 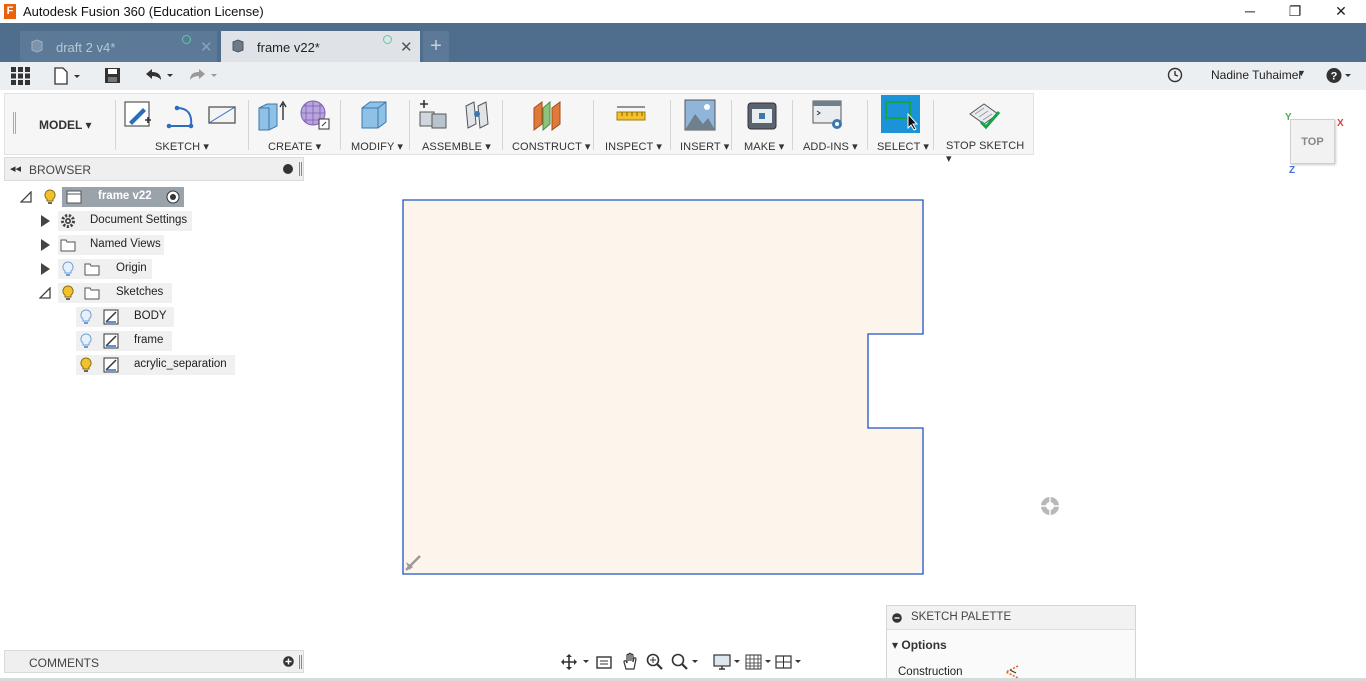 I want to click on browser-item-document-settings: Document Settings, so click(x=138, y=221).